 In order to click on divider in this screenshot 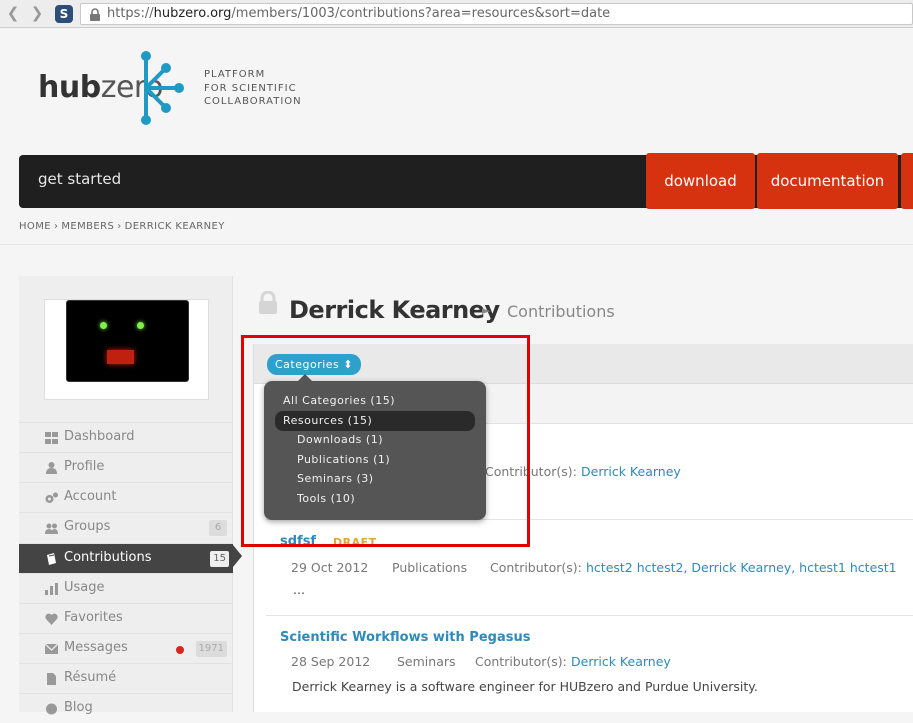, I will do `click(456, 244)`.